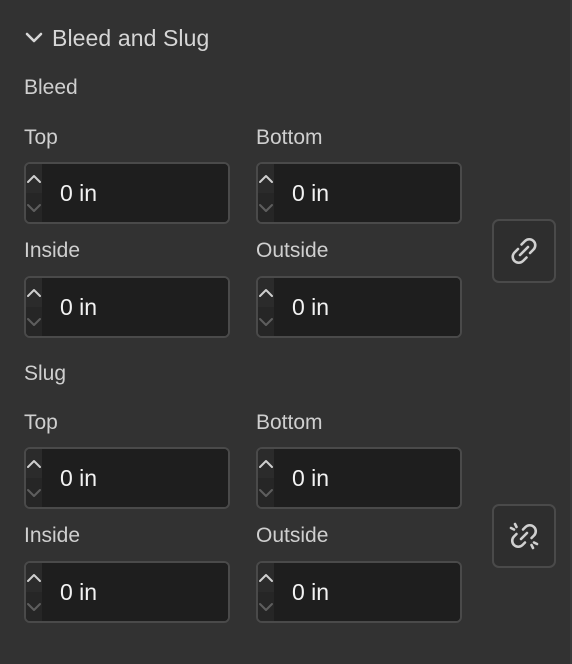 This screenshot has width=572, height=664. I want to click on bleed-inside-spin, so click(34, 307).